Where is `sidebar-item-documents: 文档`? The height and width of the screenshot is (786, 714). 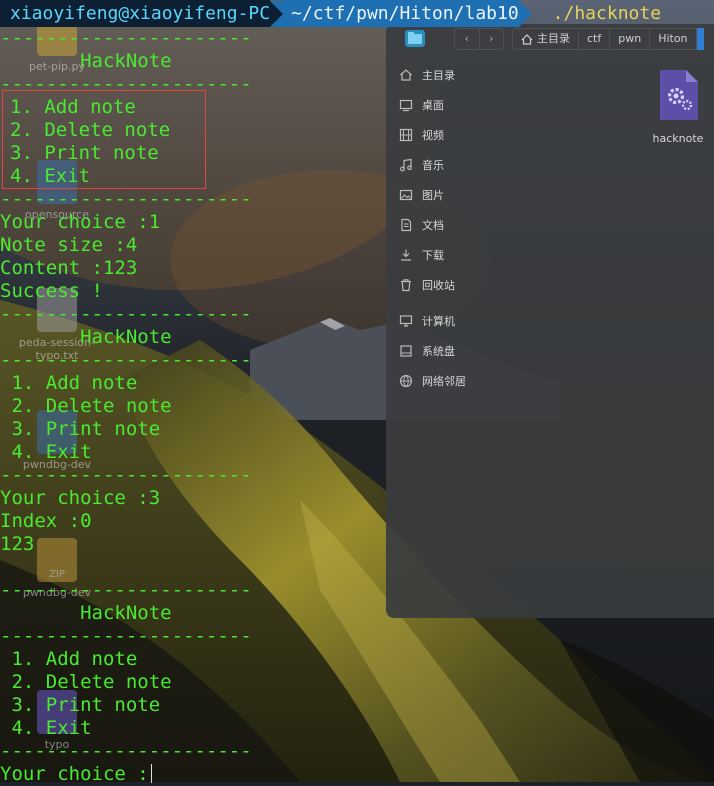
sidebar-item-documents: 文档 is located at coordinates (446, 225).